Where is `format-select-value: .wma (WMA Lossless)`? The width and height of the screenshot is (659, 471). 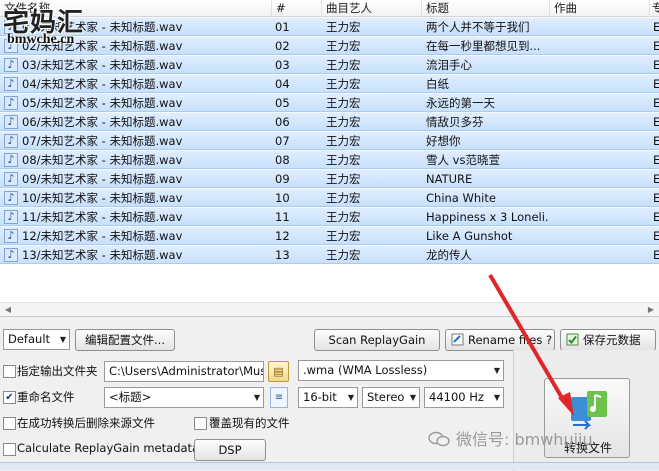
format-select-value: .wma (WMA Lossless) is located at coordinates (365, 370).